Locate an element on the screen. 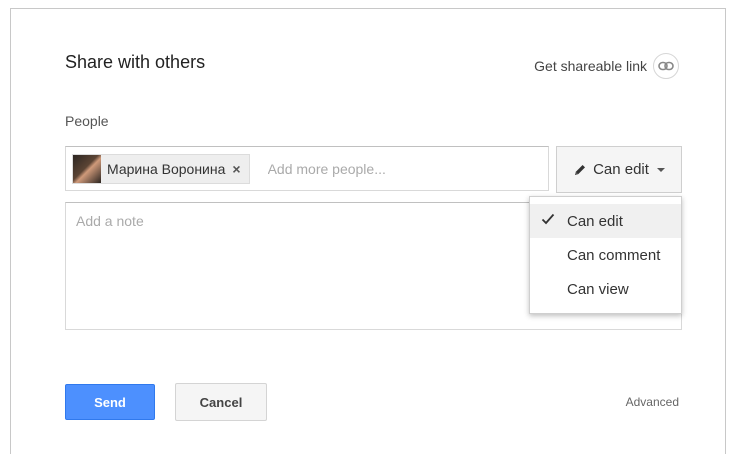  menu-item-can-comment: Can comment is located at coordinates (605, 255).